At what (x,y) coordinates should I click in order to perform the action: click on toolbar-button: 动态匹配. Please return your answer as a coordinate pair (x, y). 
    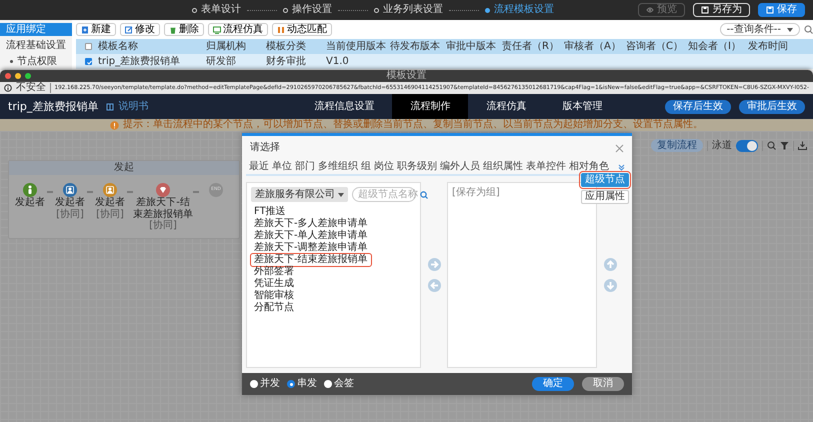
    Looking at the image, I should click on (302, 29).